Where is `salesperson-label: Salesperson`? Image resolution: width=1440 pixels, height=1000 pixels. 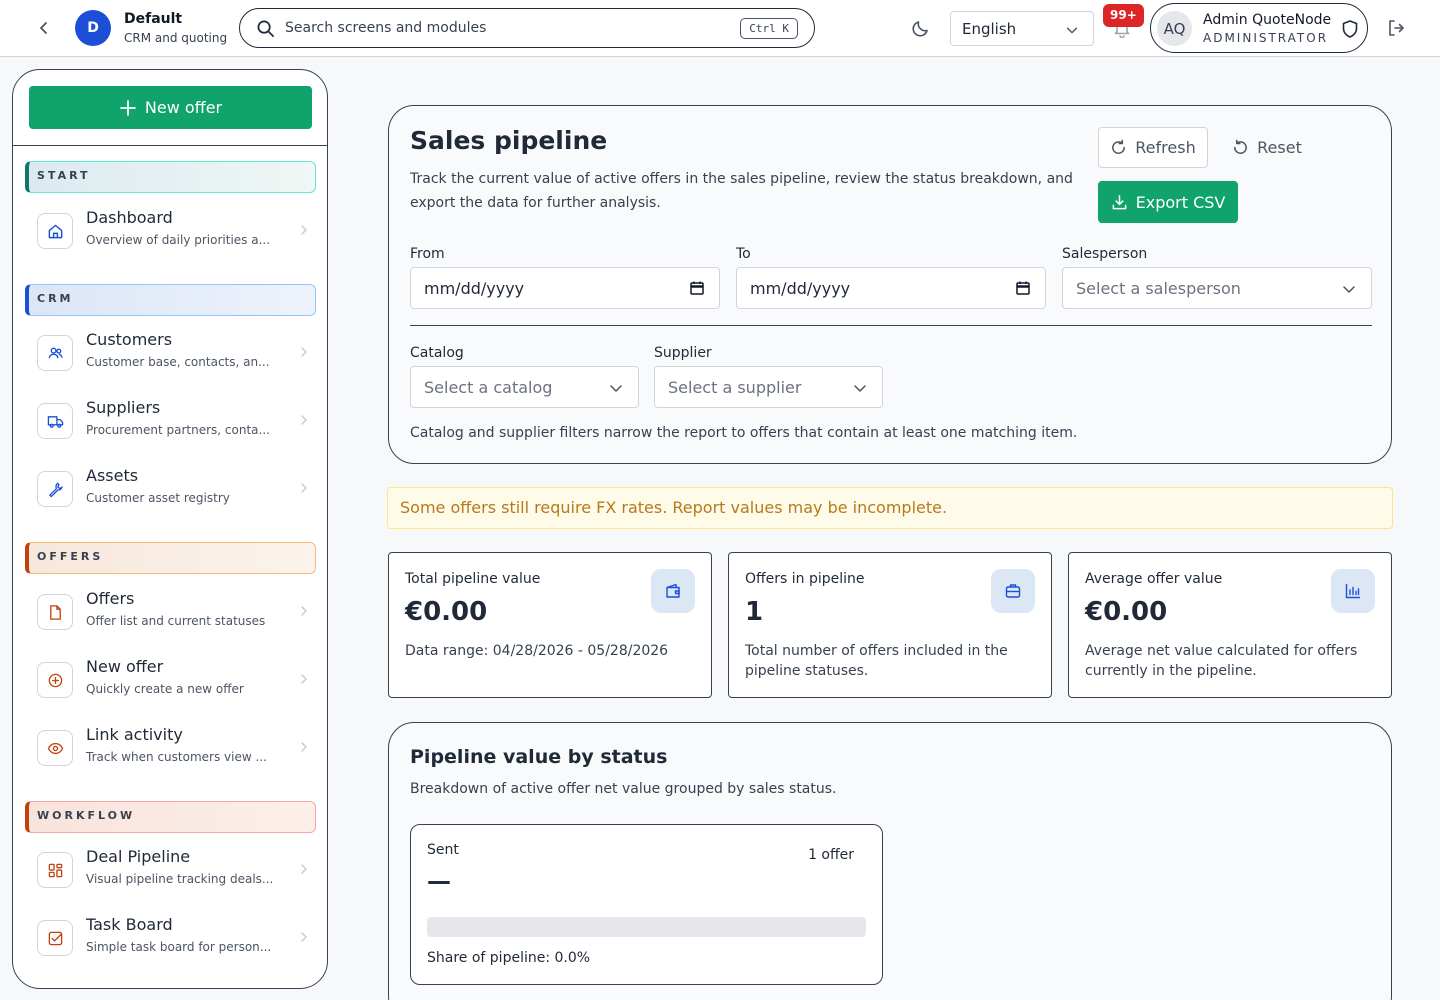
salesperson-label: Salesperson is located at coordinates (1105, 254).